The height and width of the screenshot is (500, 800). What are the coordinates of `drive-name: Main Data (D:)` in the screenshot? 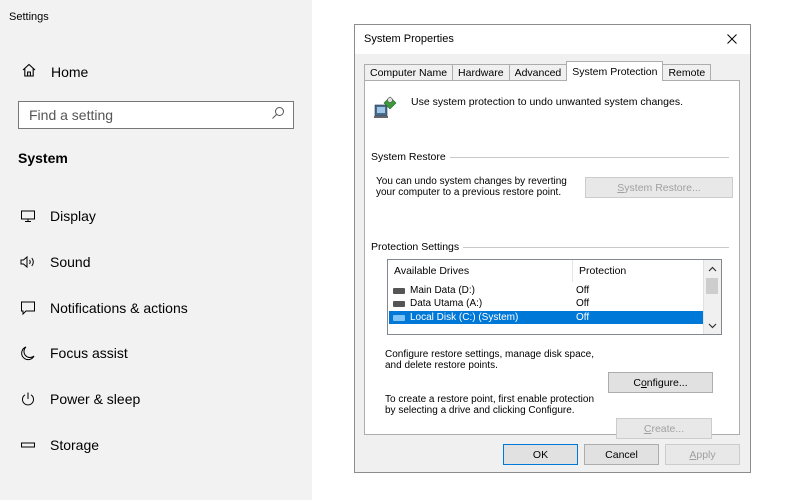 It's located at (443, 290).